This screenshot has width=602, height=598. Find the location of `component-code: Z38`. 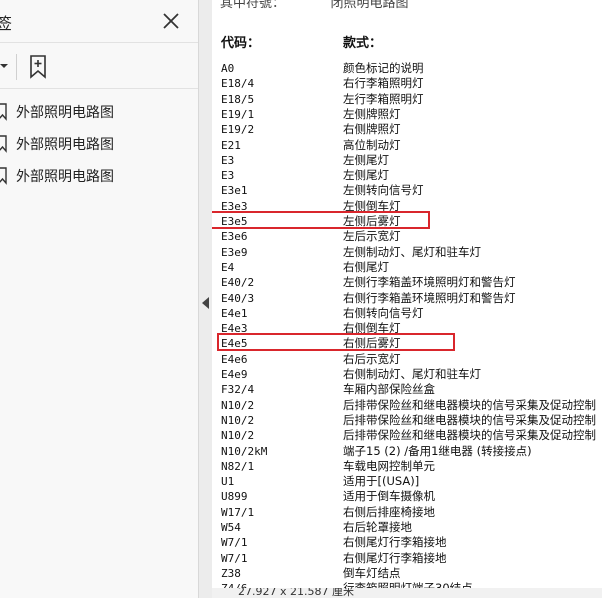

component-code: Z38 is located at coordinates (231, 573).